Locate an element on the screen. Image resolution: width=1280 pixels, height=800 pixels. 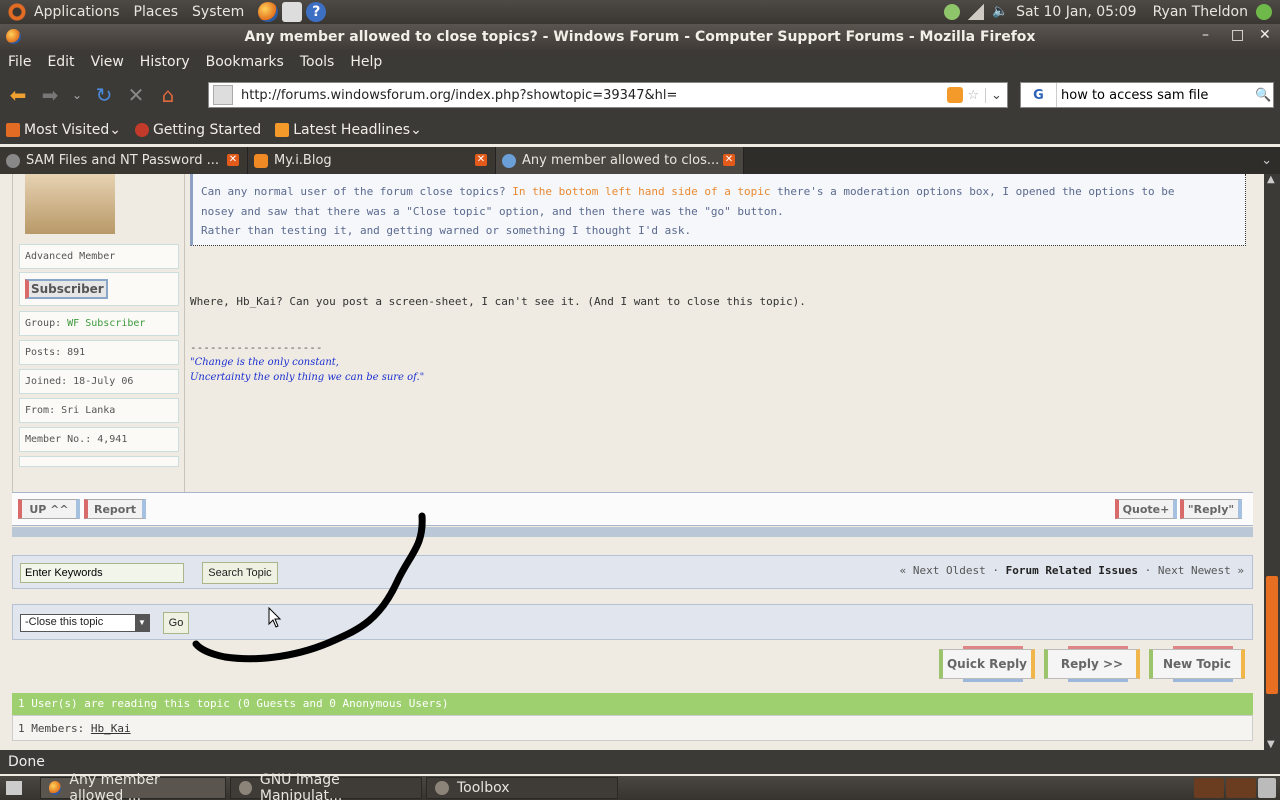
members-row: 1 Members: Hb_Kai is located at coordinates (632, 728).